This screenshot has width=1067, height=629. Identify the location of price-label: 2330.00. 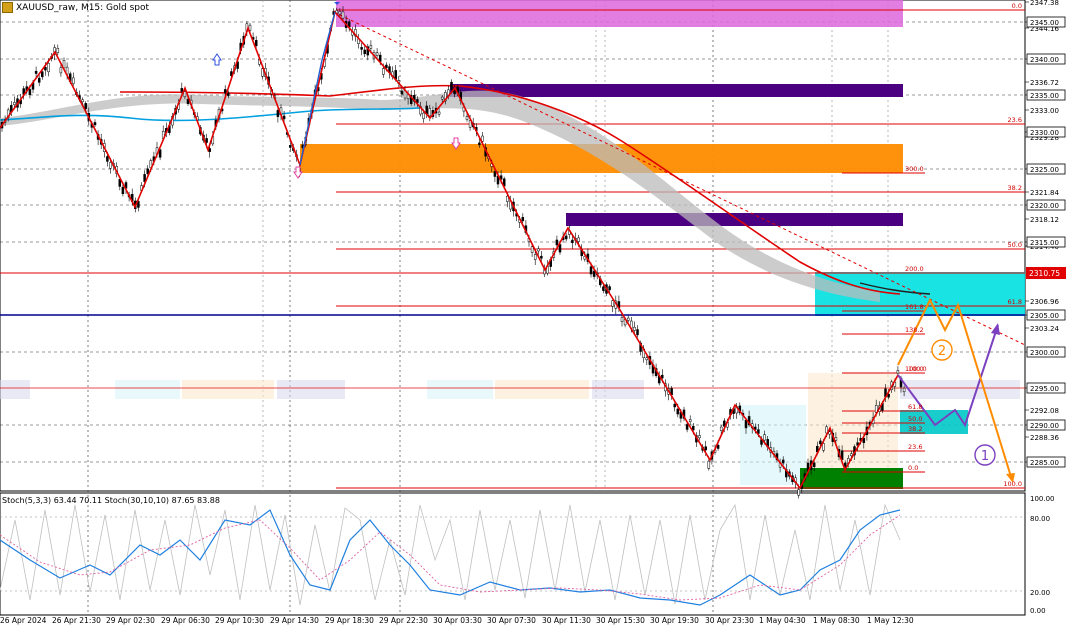
(1044, 133).